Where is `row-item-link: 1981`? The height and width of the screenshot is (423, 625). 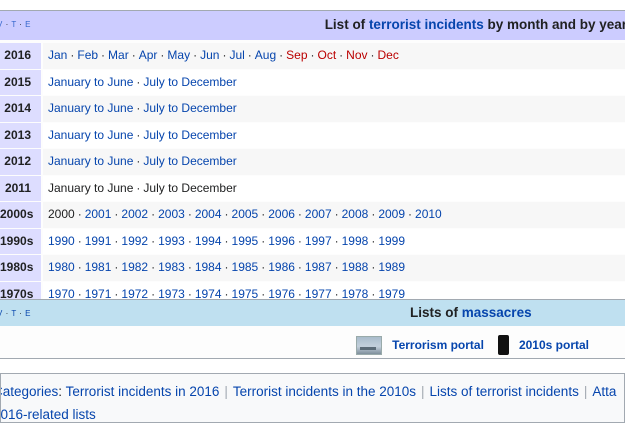
row-item-link: 1981 is located at coordinates (98, 267).